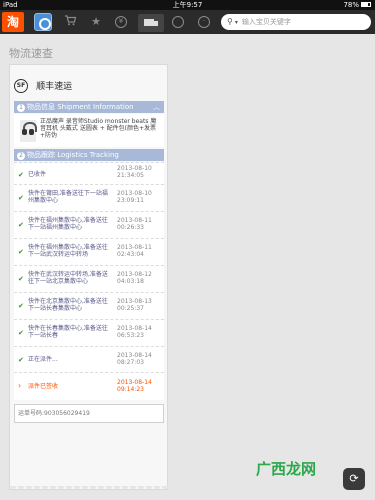 The width and height of the screenshot is (375, 500). I want to click on tracking-time: 2013-08-10 23:09:11, so click(134, 197).